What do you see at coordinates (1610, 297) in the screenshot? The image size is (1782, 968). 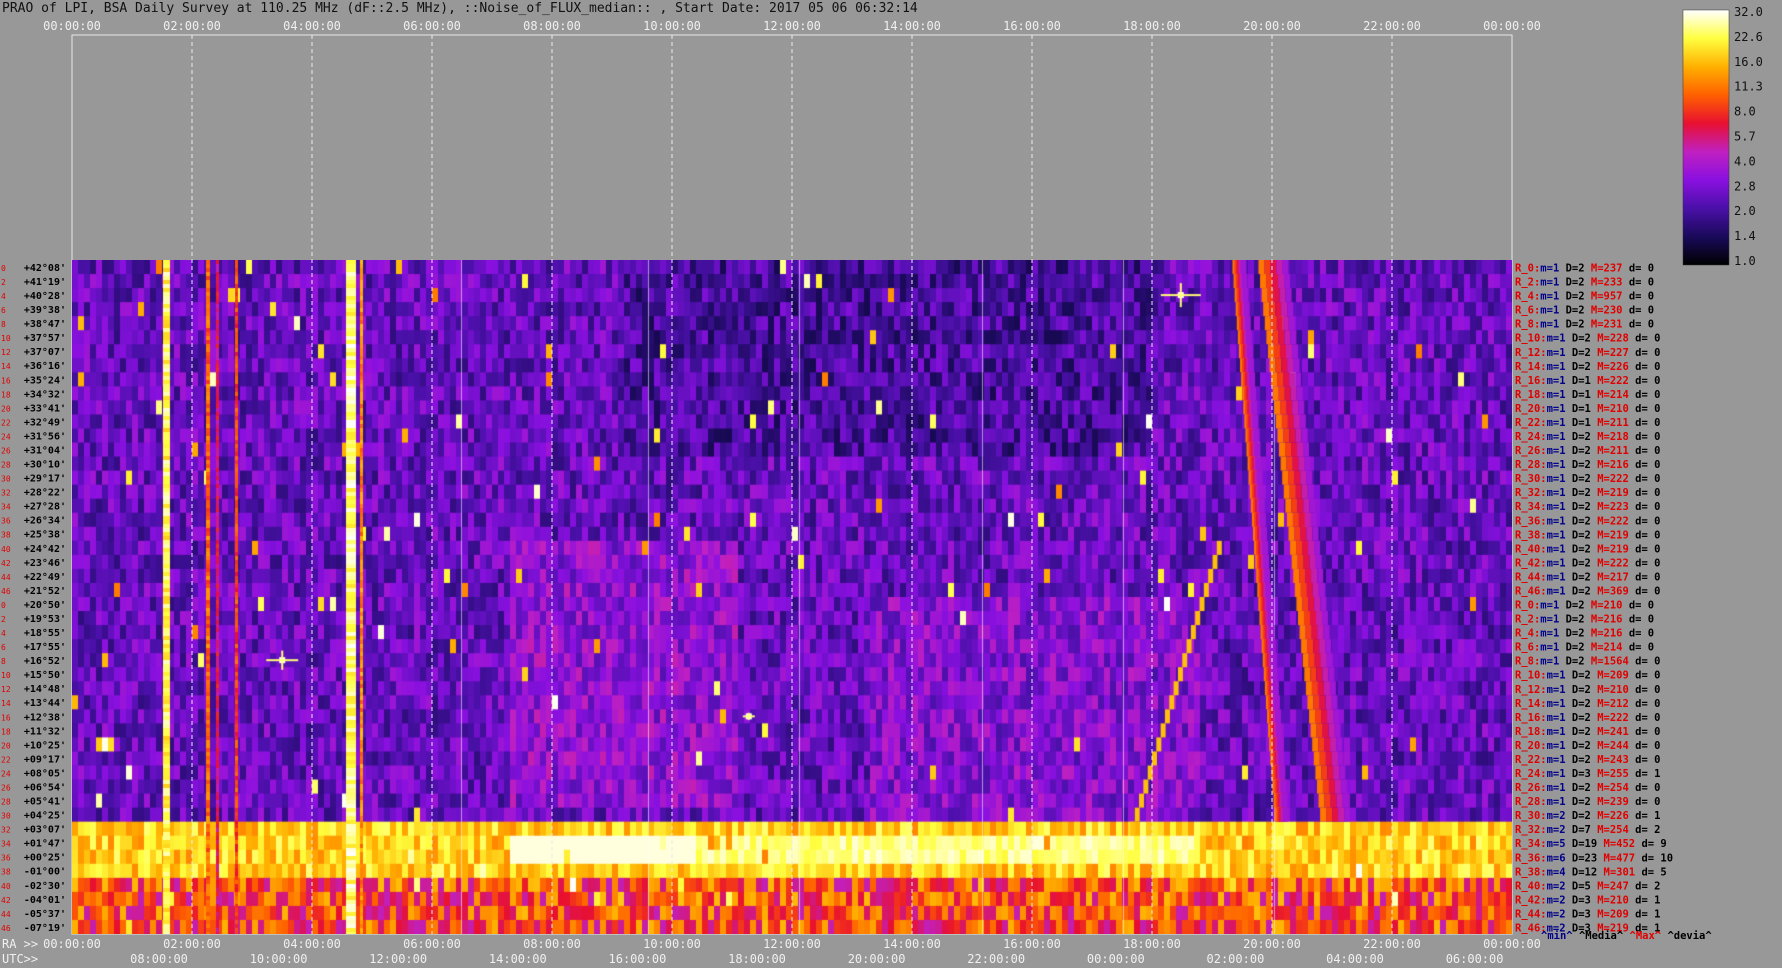 I see `row-stat-max: M=957` at bounding box center [1610, 297].